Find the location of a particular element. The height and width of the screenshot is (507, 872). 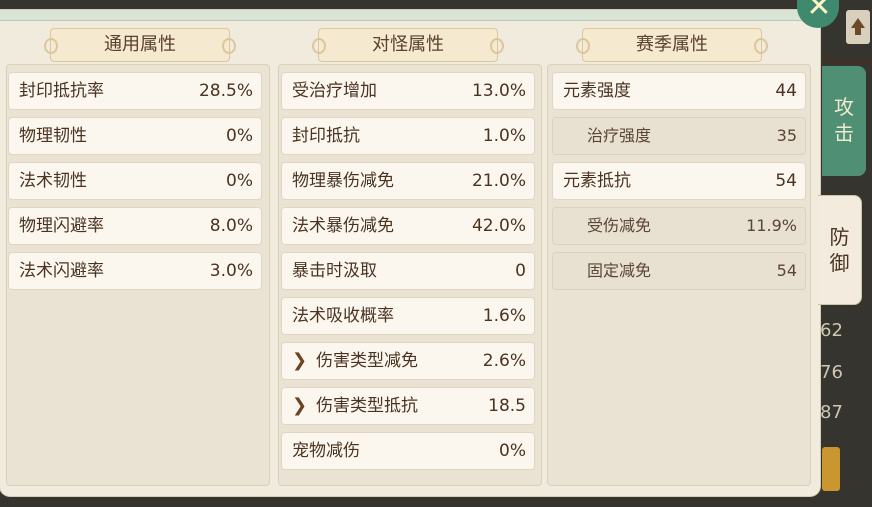

list-item: 物理暴伤减免 21.0% is located at coordinates (408, 181).